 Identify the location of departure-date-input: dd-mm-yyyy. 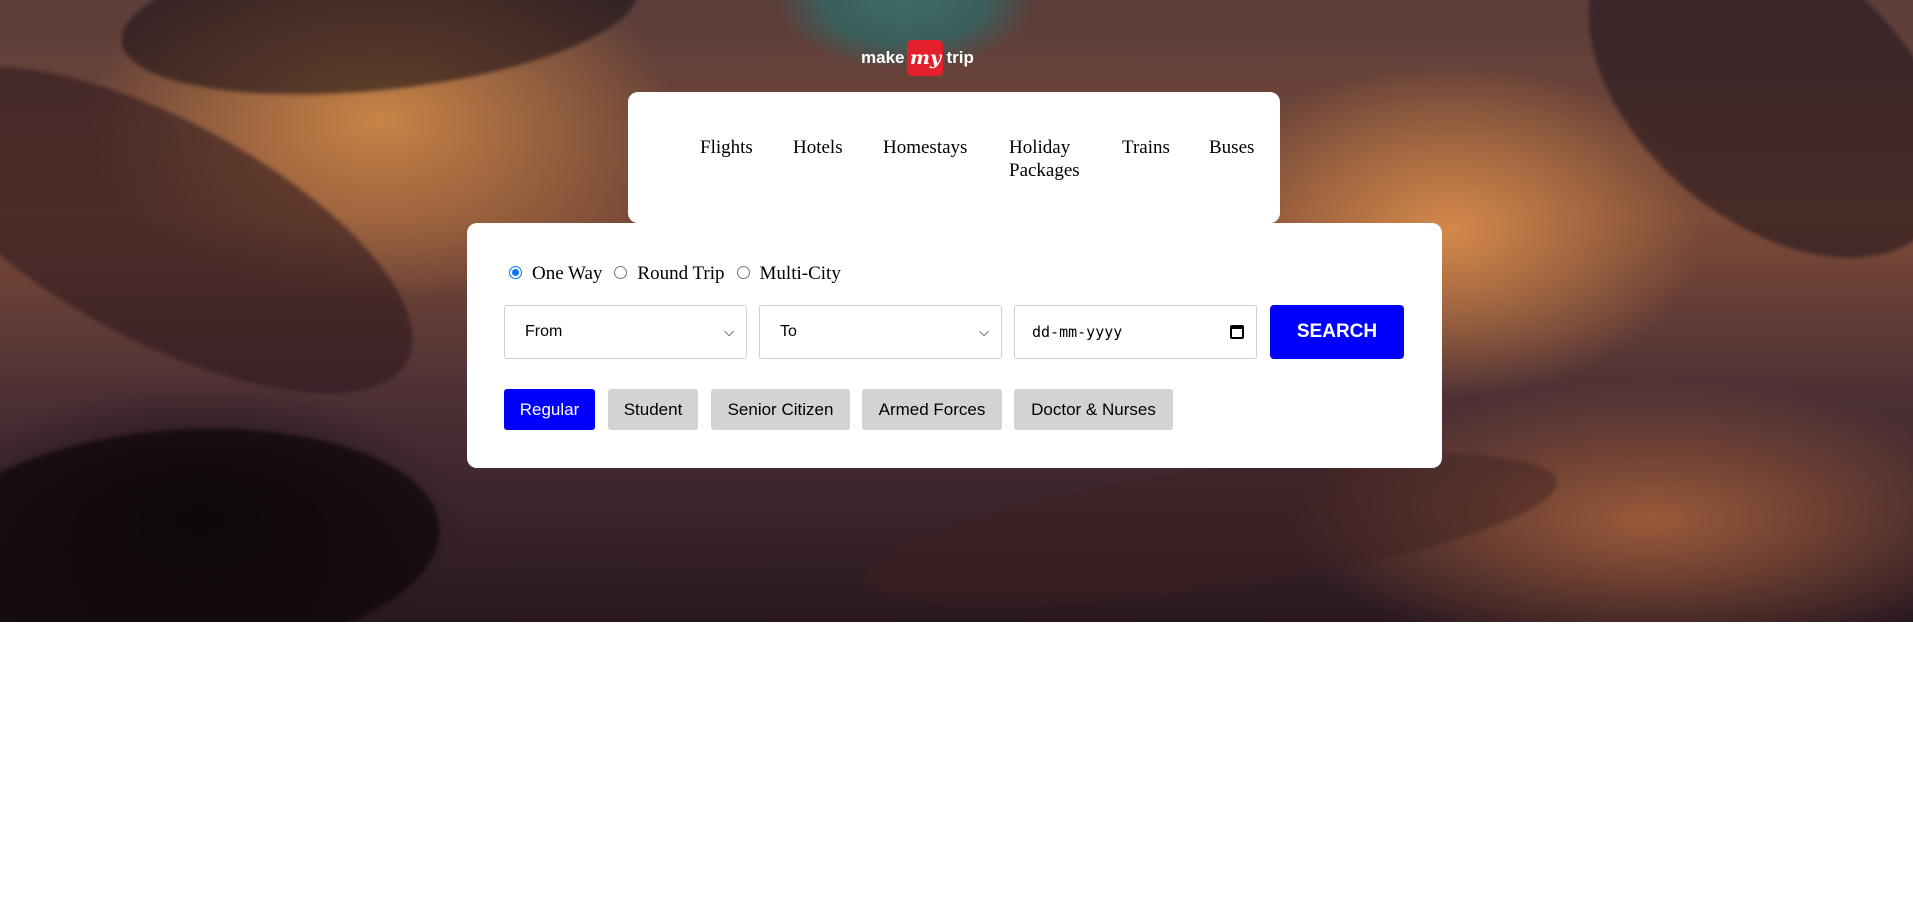
(1135, 332).